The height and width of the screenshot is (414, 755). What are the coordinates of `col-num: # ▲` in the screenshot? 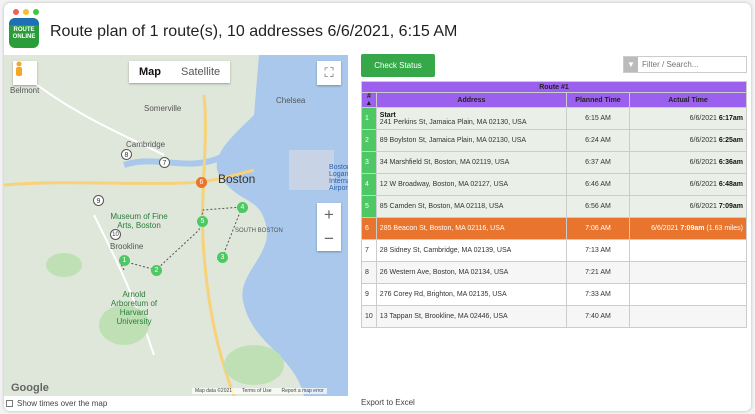 It's located at (369, 100).